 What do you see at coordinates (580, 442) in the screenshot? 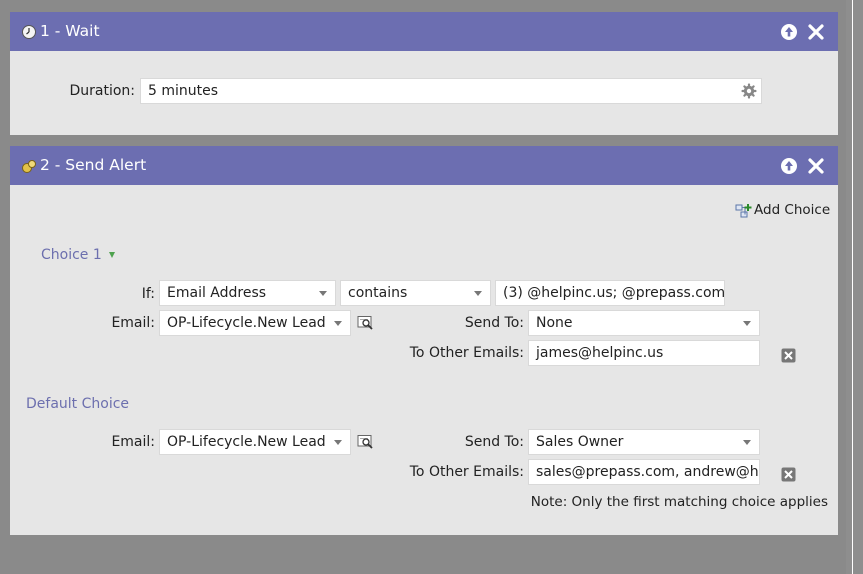
I see `default-send-to-value: Sales Owner` at bounding box center [580, 442].